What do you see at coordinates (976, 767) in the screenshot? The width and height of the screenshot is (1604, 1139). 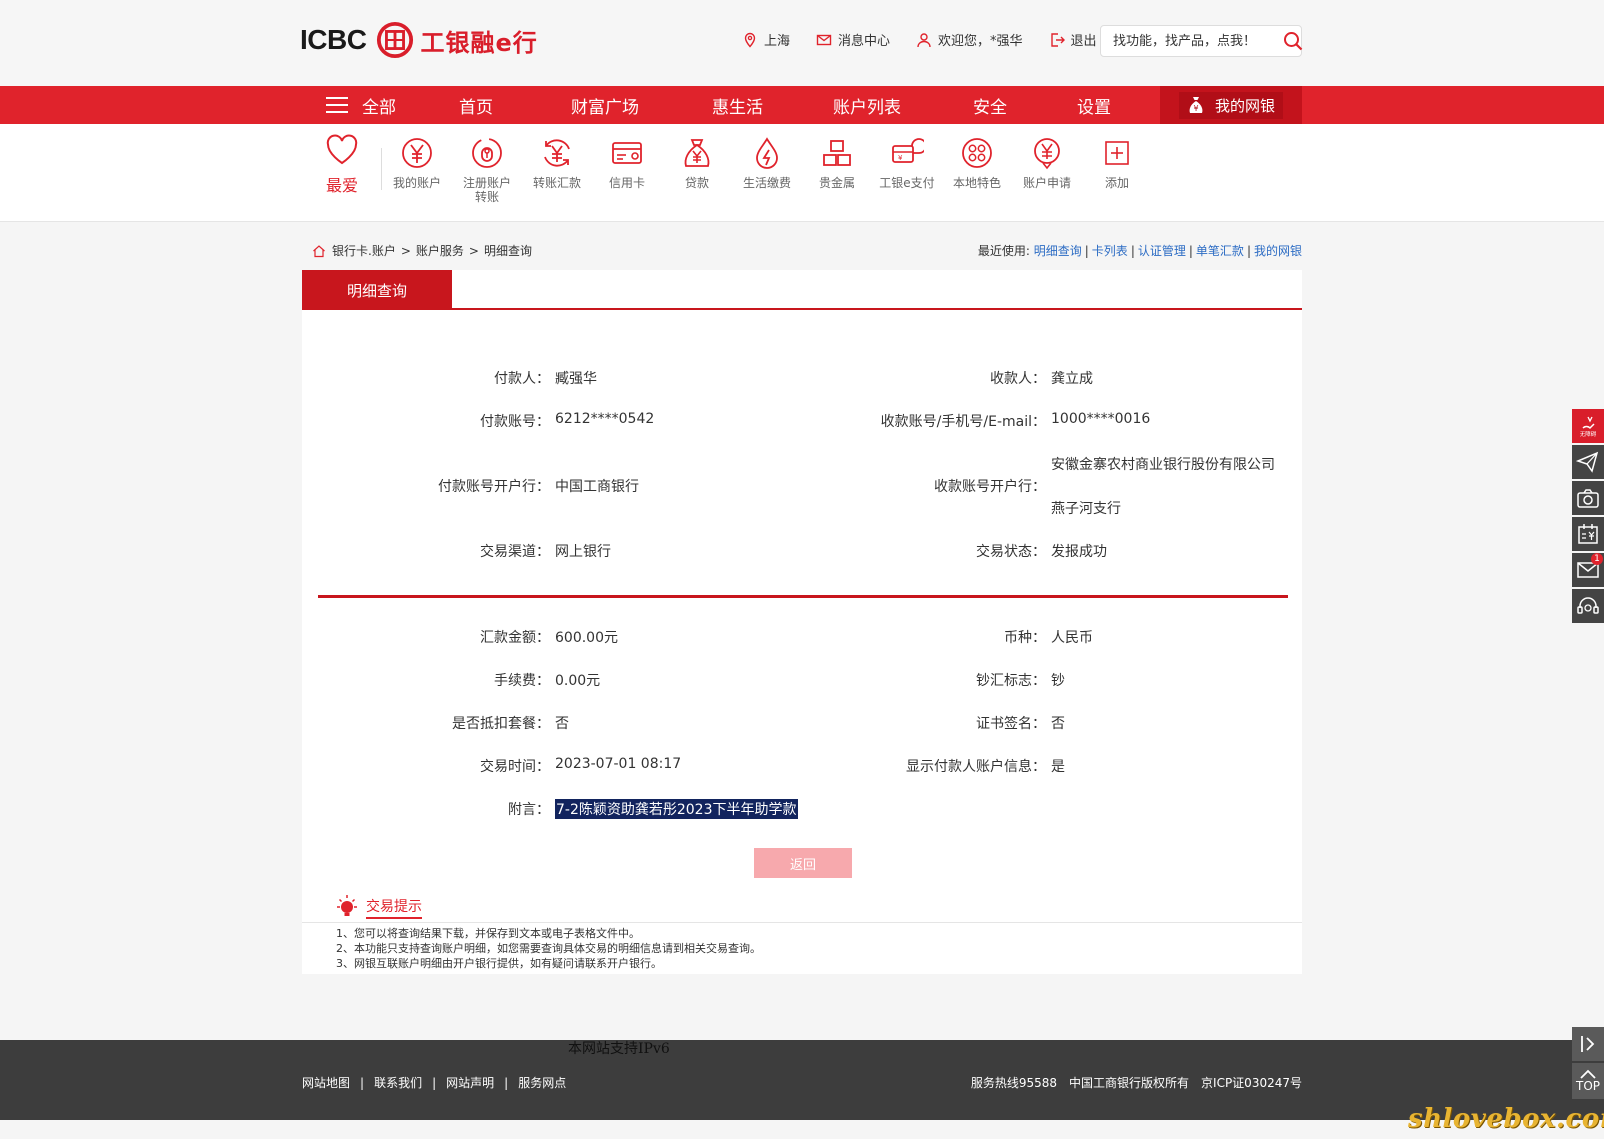 I see `show-payer-label: 显示付款人账户信息：` at bounding box center [976, 767].